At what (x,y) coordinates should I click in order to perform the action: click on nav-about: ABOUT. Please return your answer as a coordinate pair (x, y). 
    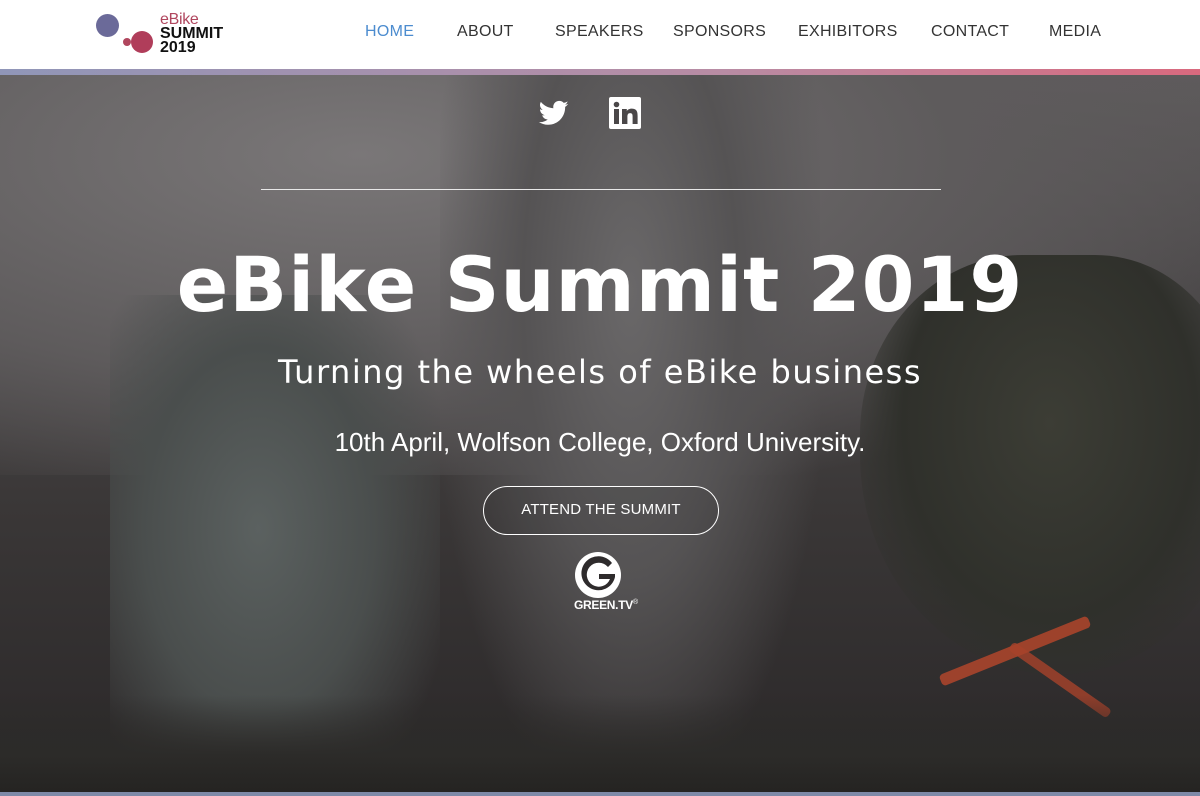
    Looking at the image, I should click on (485, 32).